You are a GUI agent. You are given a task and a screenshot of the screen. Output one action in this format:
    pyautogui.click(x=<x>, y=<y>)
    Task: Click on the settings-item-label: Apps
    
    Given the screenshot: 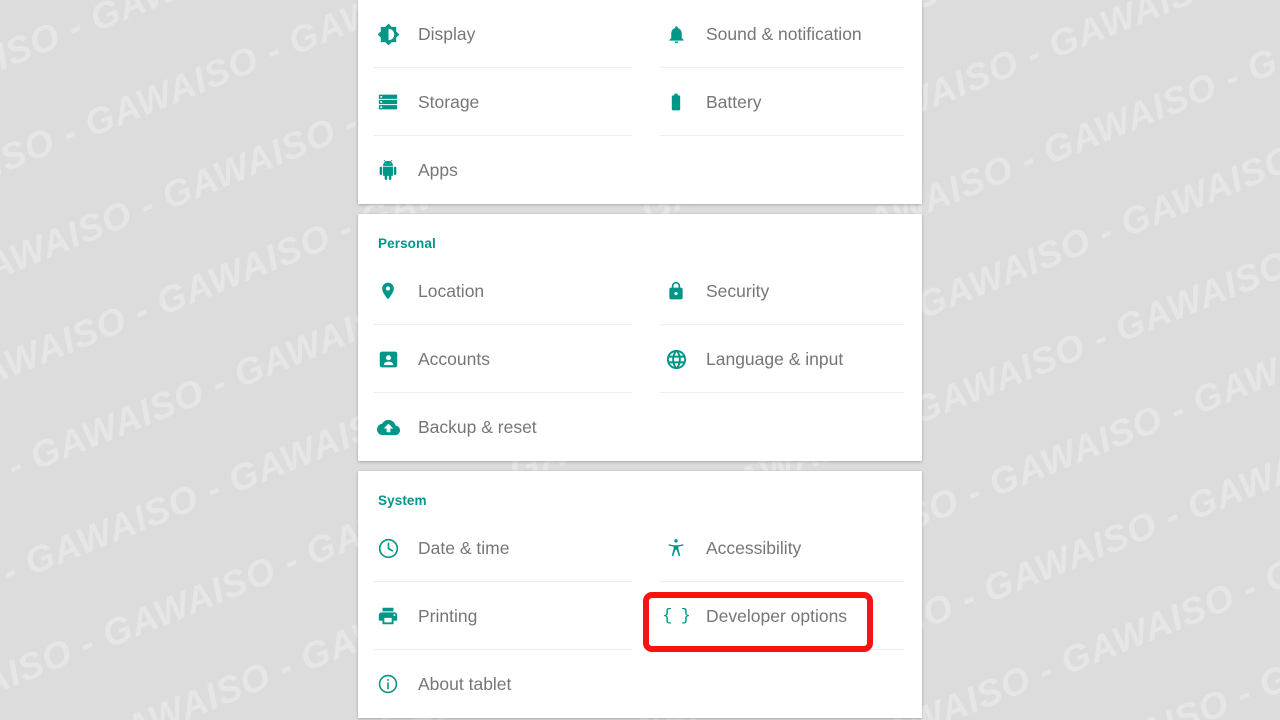 What is the action you would take?
    pyautogui.click(x=438, y=169)
    